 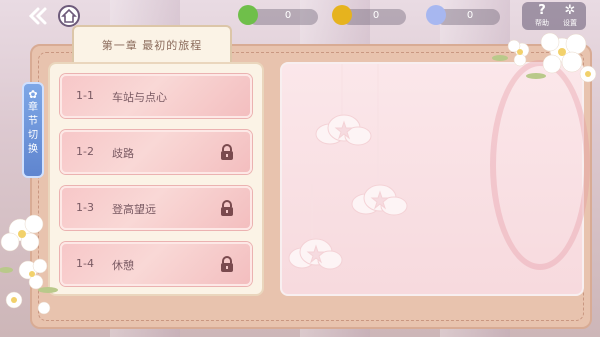 I want to click on level-name: 休憩, so click(x=123, y=265).